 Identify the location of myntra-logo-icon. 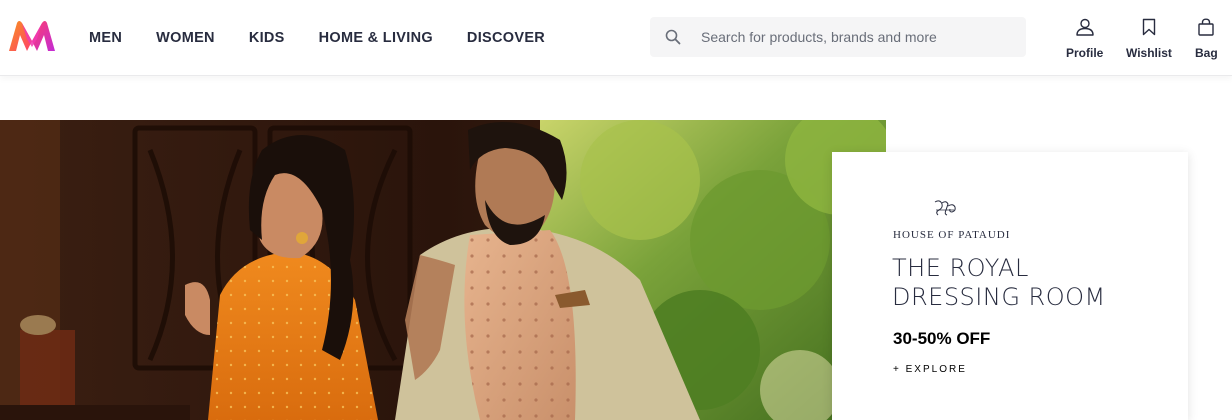
(32, 37).